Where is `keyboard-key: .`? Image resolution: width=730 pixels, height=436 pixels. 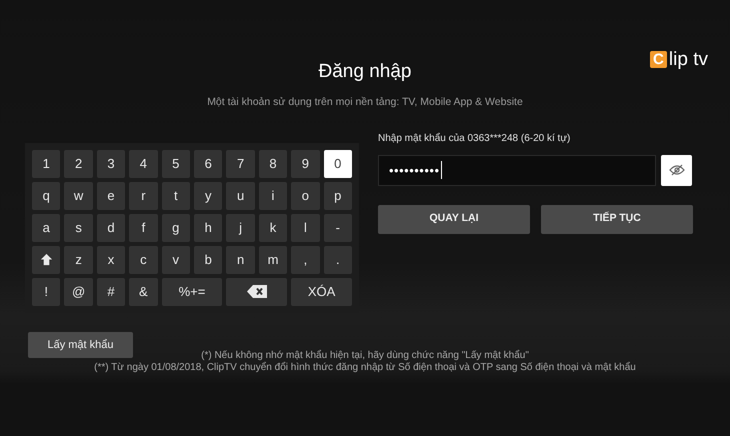
keyboard-key: . is located at coordinates (338, 260).